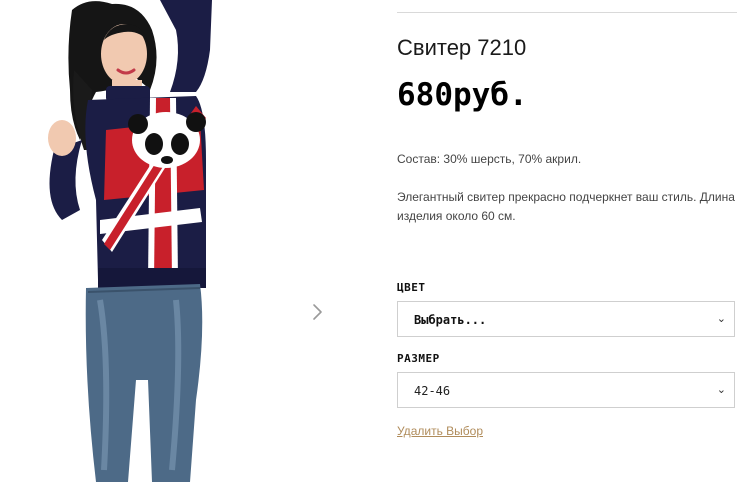 This screenshot has width=737, height=482. I want to click on size-label: РАЗМЕР, so click(418, 358).